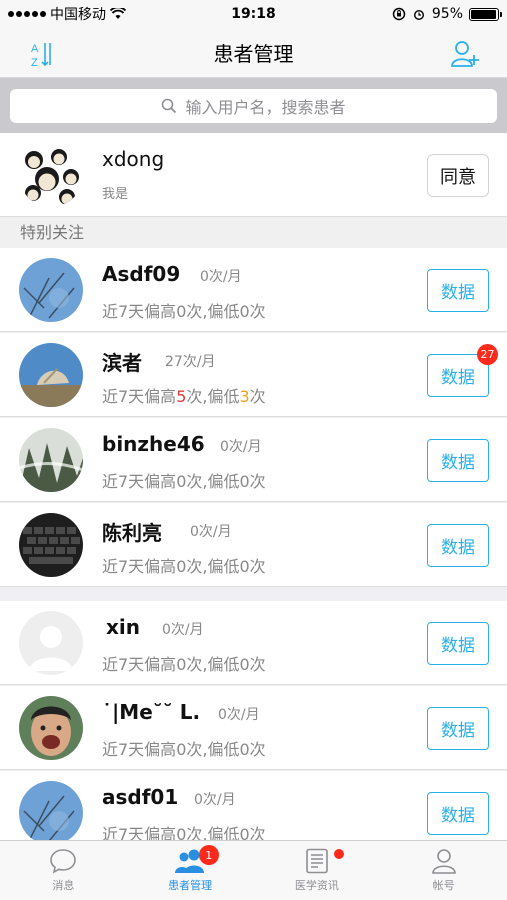 This screenshot has width=507, height=900. I want to click on patient-row: ˙|Me˘˘ L. 0次/月 近7天偏高0次,偏低0次 数据, so click(253, 728).